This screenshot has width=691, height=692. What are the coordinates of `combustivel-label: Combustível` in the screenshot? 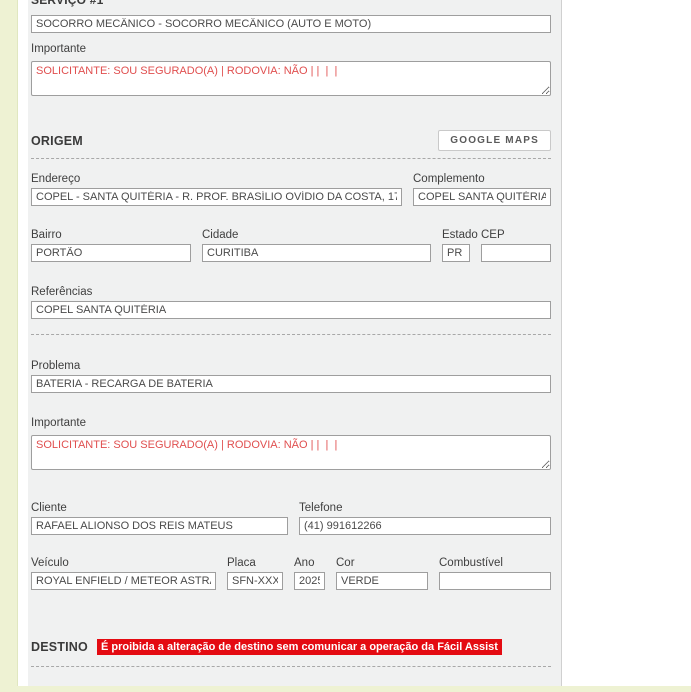 It's located at (471, 563).